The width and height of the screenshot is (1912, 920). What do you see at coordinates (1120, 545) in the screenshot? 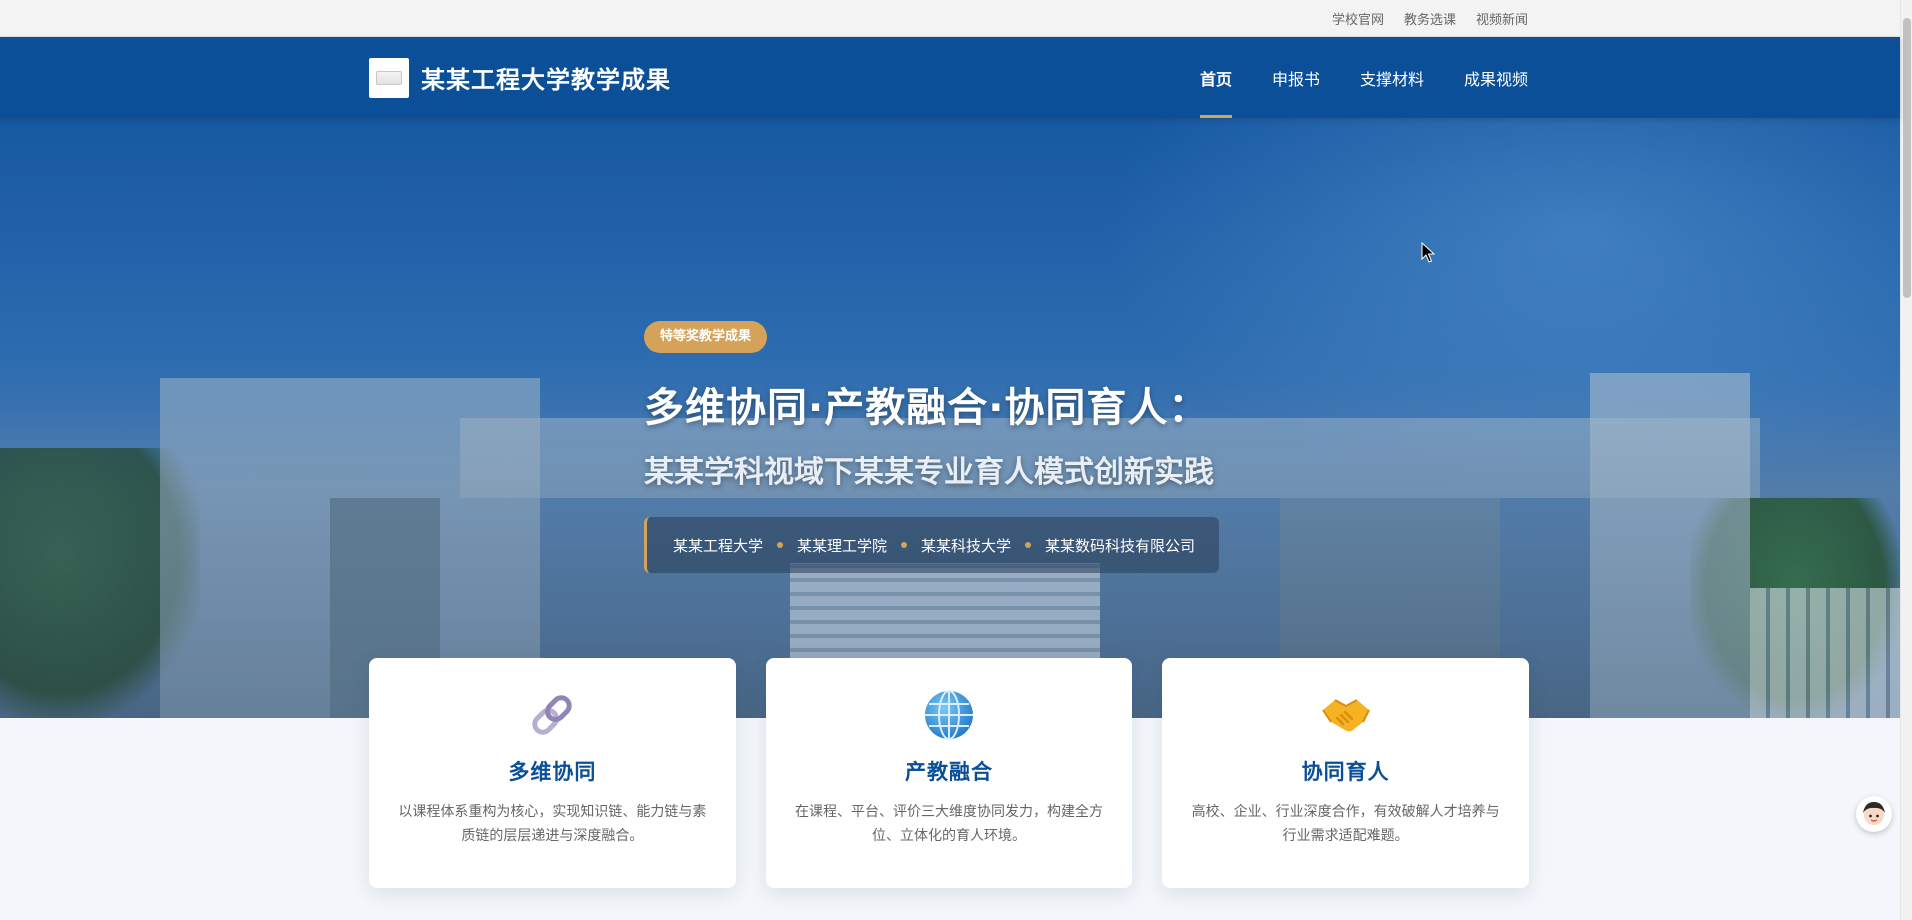
I see `org-item: 某某数码科技有限公司` at bounding box center [1120, 545].